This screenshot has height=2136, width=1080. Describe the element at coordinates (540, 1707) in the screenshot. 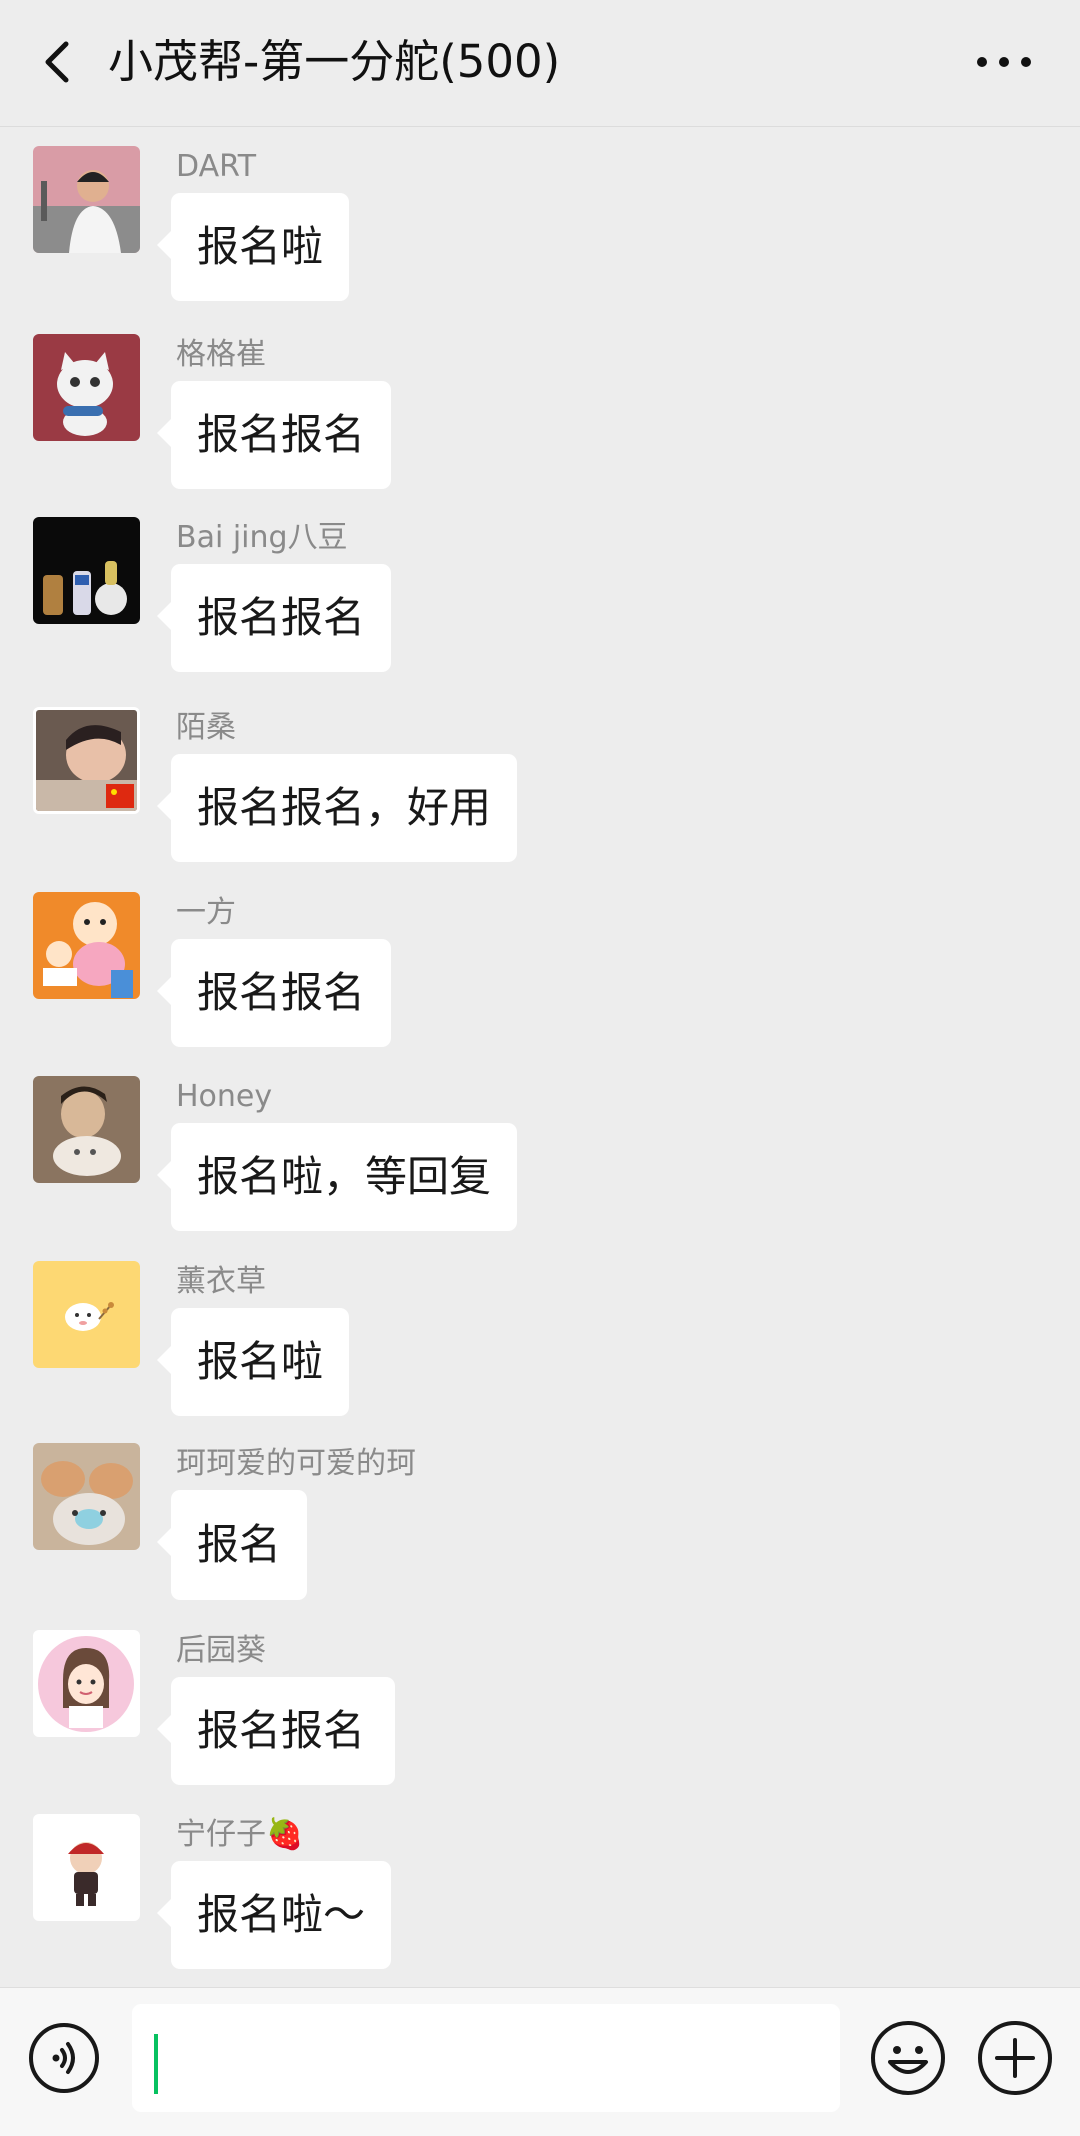

I see `message-item: 后园葵 报名报名` at that location.